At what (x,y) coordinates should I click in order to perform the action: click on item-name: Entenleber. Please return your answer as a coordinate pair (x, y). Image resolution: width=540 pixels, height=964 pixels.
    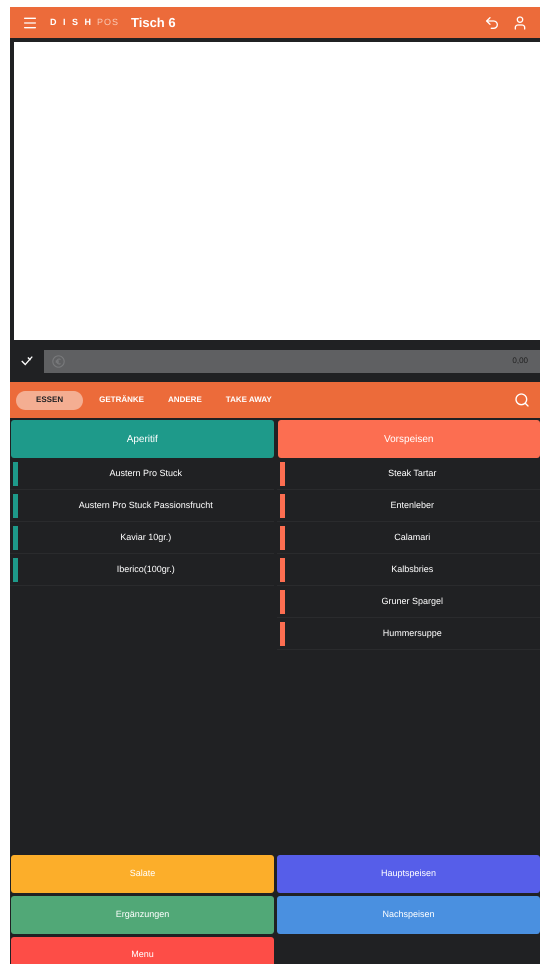
    Looking at the image, I should click on (412, 505).